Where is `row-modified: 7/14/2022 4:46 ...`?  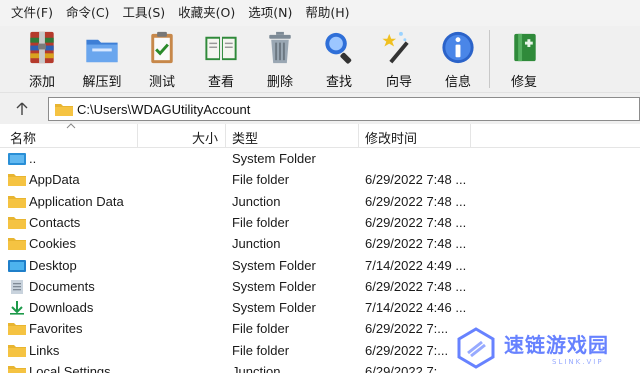 row-modified: 7/14/2022 4:46 ... is located at coordinates (416, 308).